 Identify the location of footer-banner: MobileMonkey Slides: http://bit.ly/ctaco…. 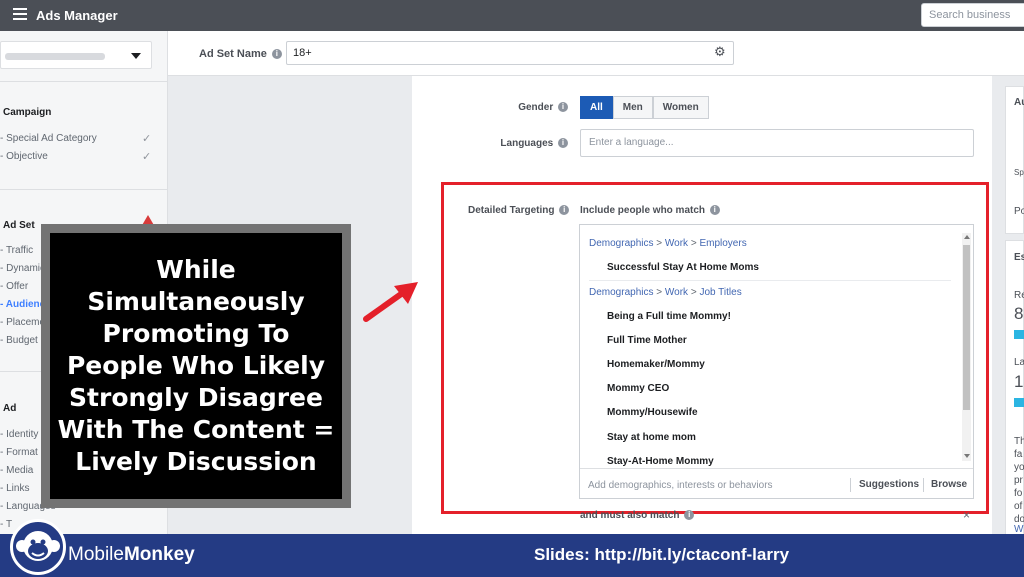
(512, 555).